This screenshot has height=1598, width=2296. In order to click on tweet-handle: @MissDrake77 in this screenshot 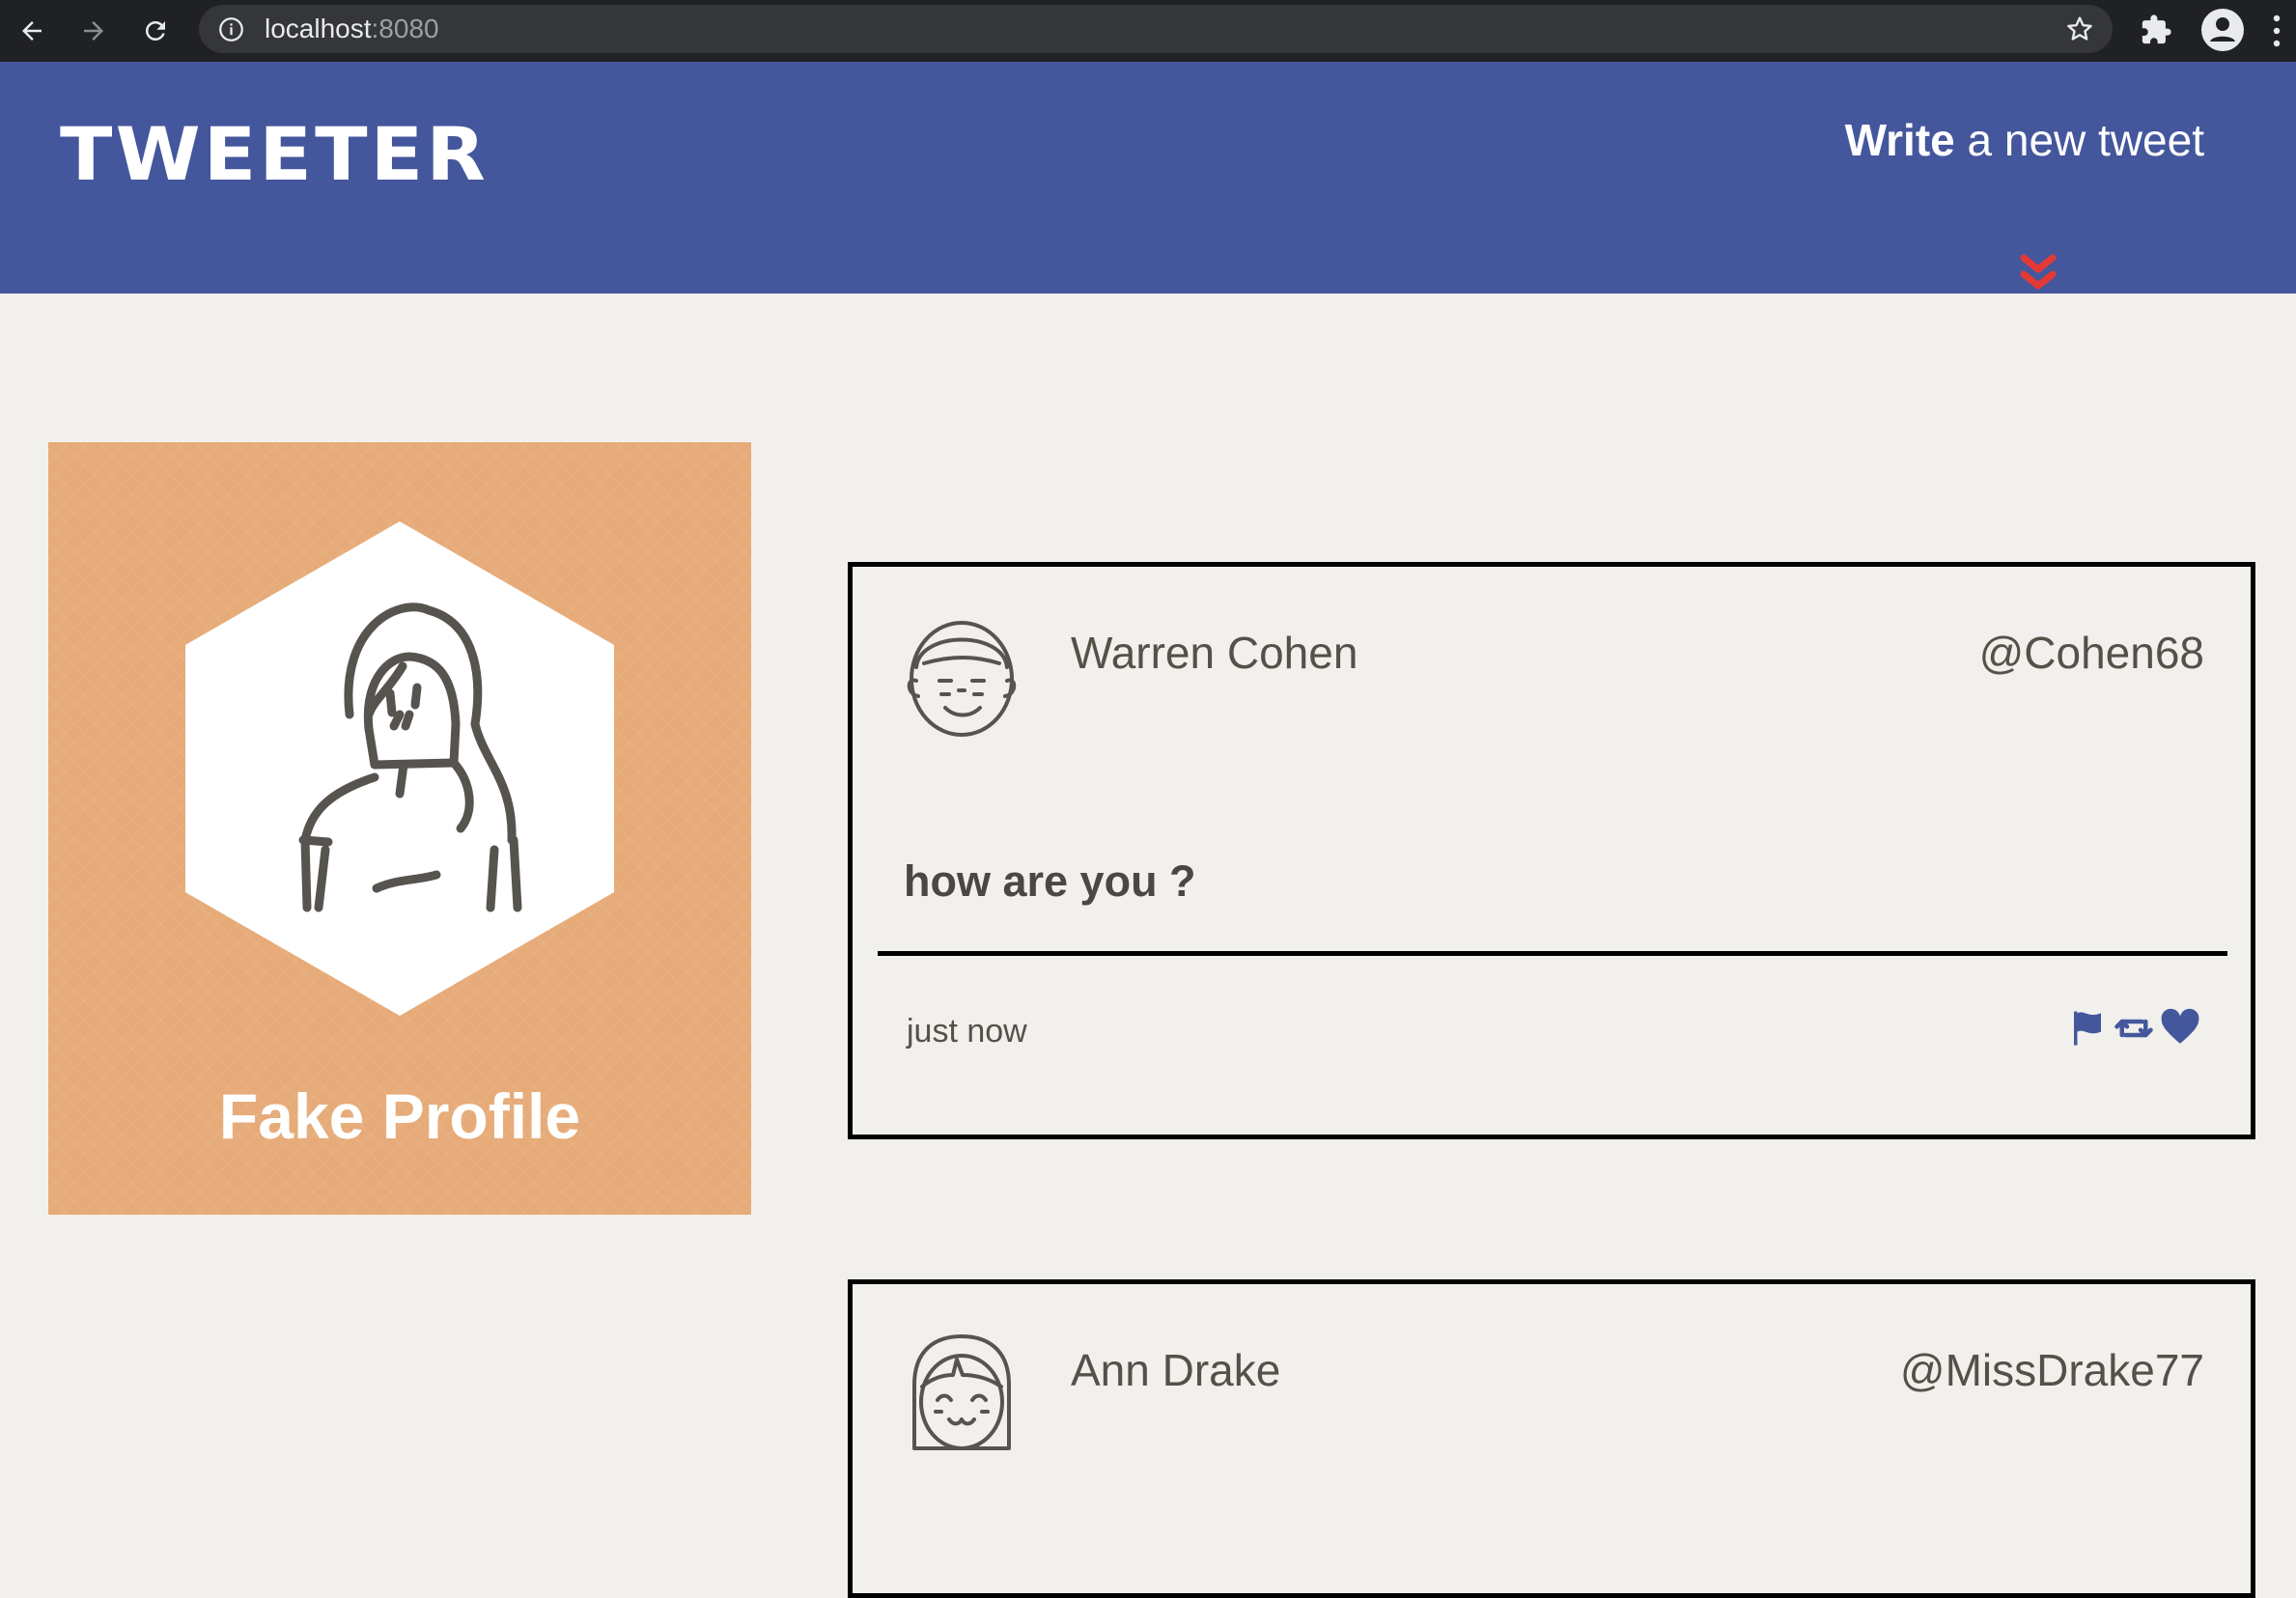, I will do `click(2052, 1370)`.